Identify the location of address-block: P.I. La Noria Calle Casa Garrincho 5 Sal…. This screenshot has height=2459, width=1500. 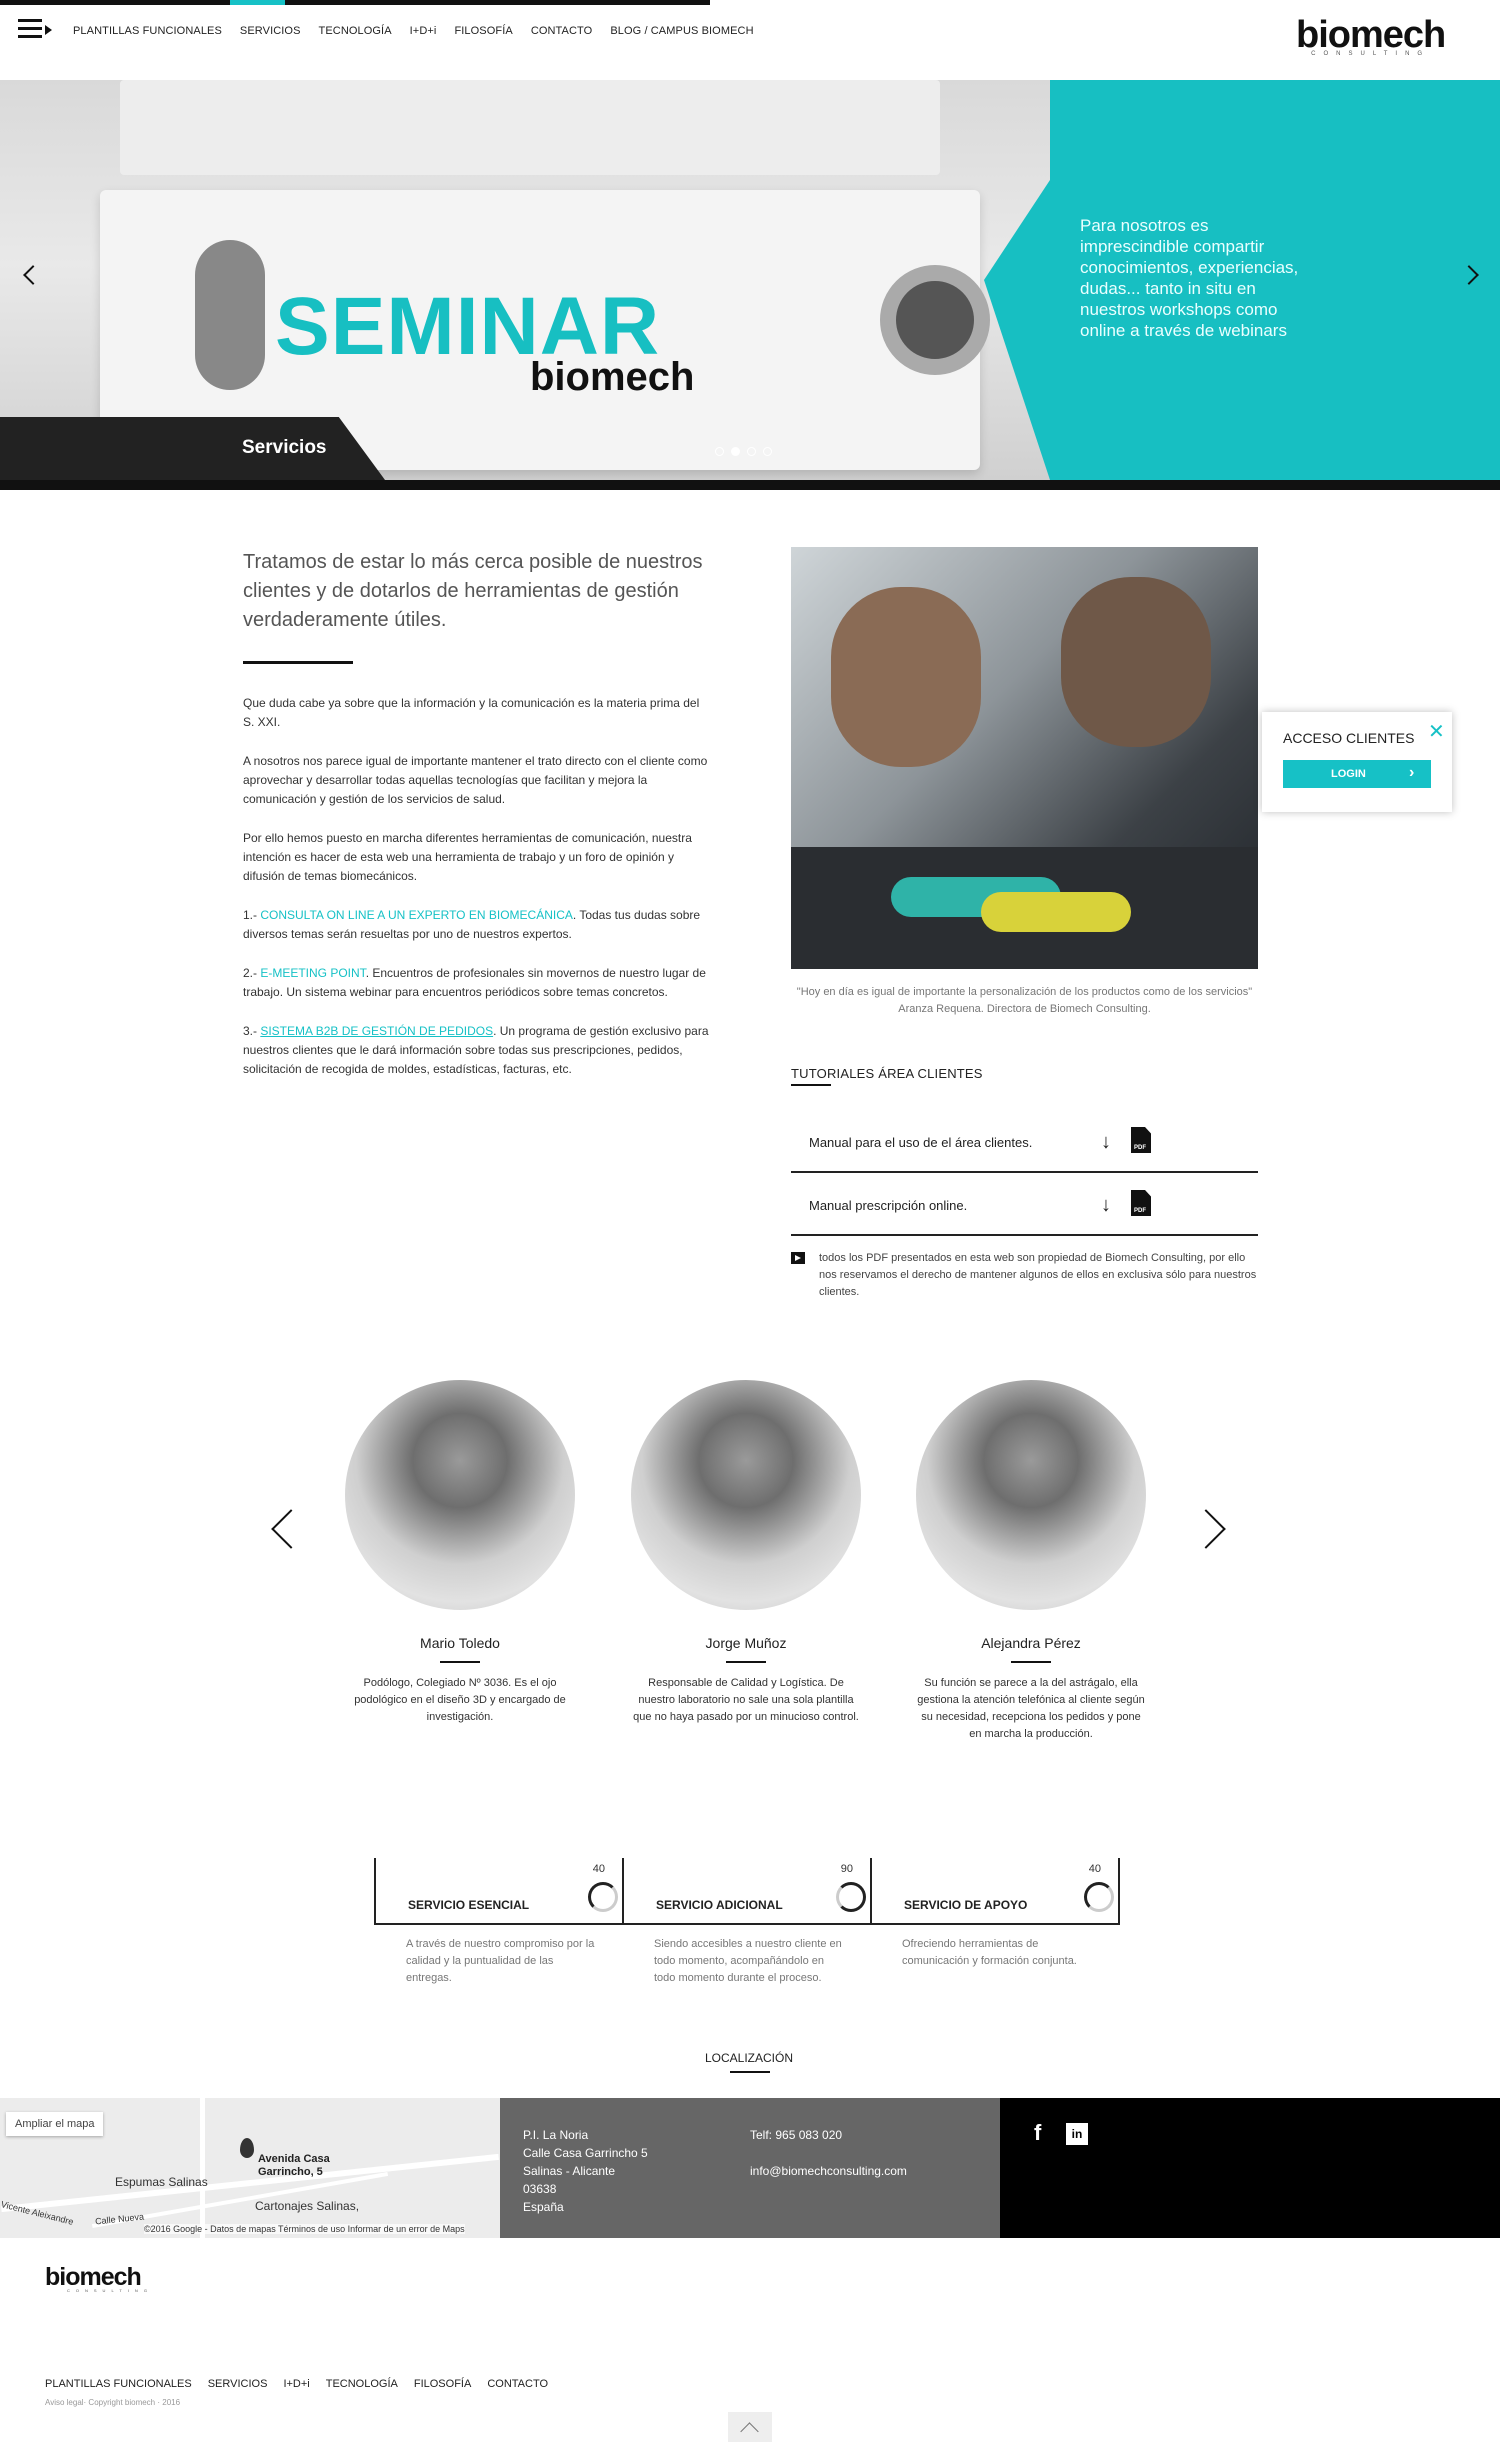
(585, 2171).